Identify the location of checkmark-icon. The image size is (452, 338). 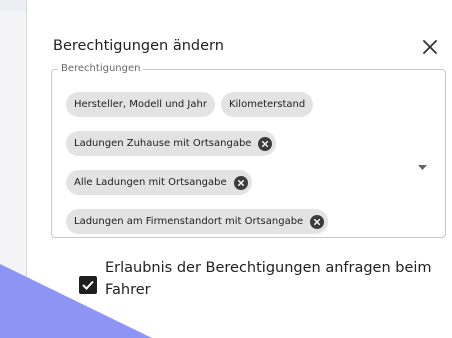
(88, 285).